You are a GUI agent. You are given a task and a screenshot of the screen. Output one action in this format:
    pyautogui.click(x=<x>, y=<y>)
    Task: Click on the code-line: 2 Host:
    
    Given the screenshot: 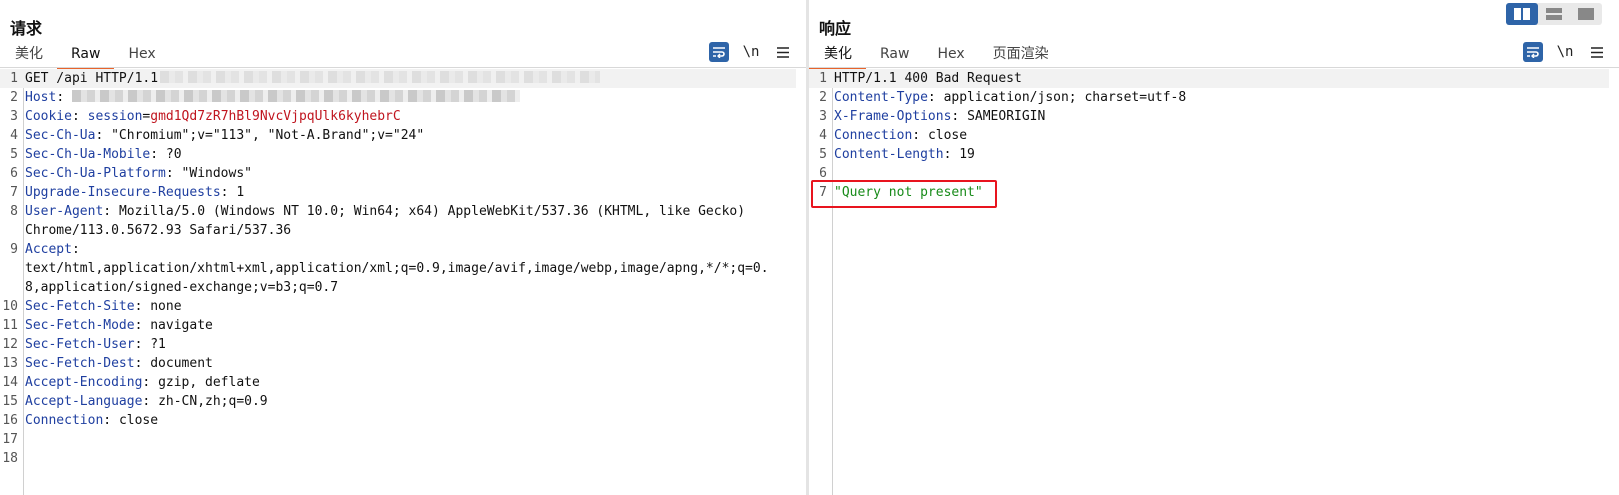 What is the action you would take?
    pyautogui.click(x=398, y=97)
    